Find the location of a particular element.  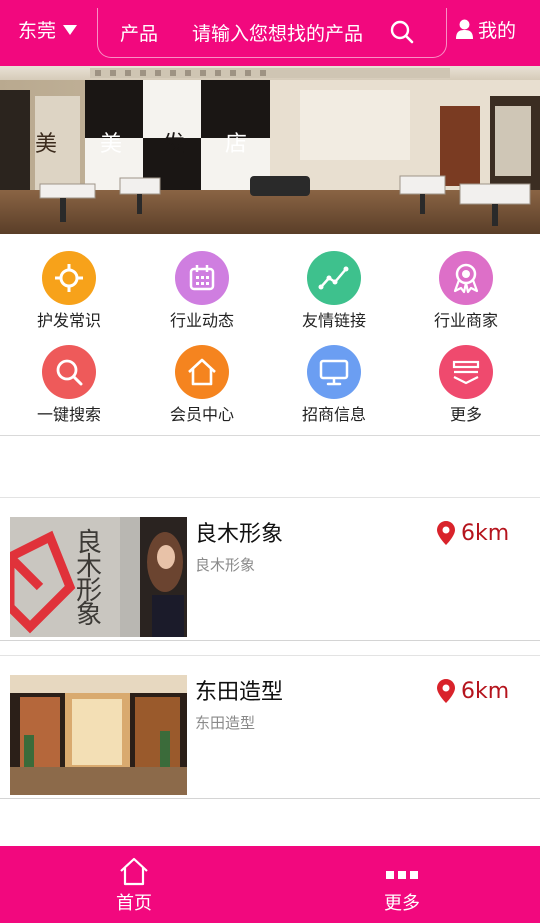

menu-item-industry-merchants: 行业商家 is located at coordinates (466, 296).